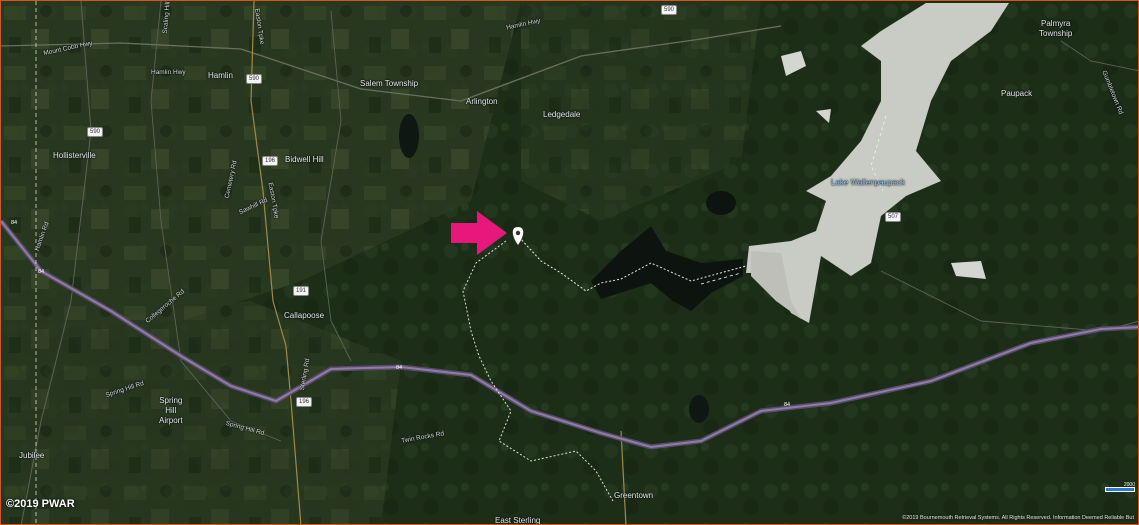 Image resolution: width=1139 pixels, height=525 pixels. What do you see at coordinates (389, 83) in the screenshot?
I see `label-salem-township: Salem Township` at bounding box center [389, 83].